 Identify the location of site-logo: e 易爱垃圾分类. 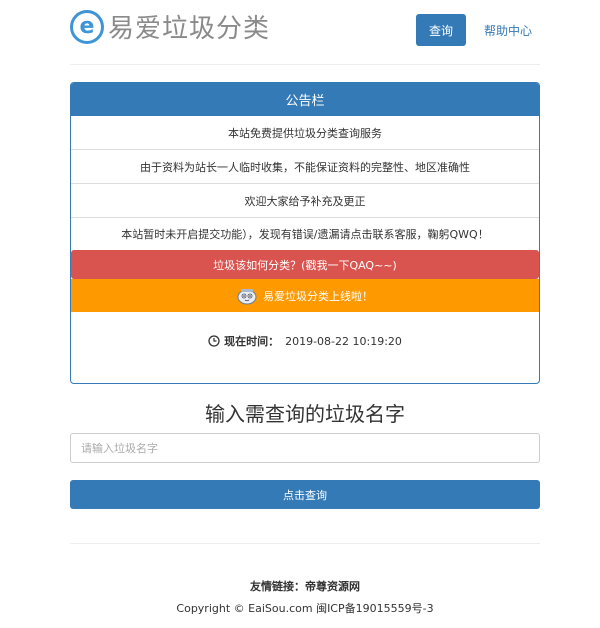
(170, 26).